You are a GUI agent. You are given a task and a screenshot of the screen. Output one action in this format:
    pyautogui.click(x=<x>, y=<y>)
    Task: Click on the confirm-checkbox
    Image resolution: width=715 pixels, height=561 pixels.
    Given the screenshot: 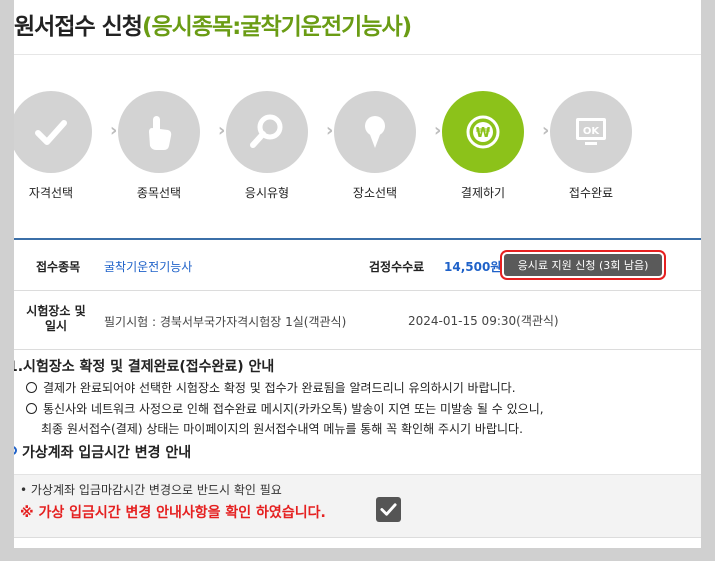 What is the action you would take?
    pyautogui.click(x=388, y=509)
    